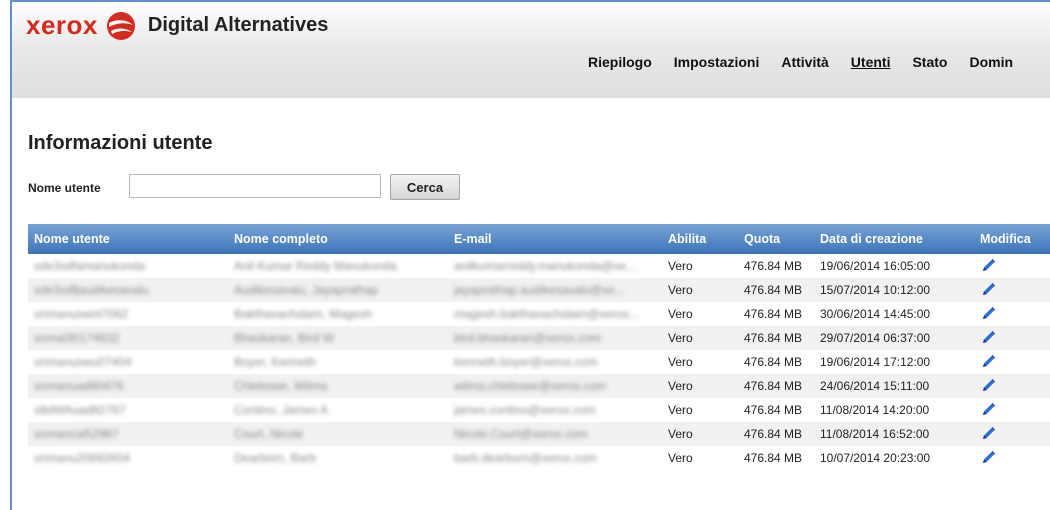 This screenshot has width=1050, height=510. Describe the element at coordinates (875, 458) in the screenshot. I see `cell-created: 10/07/2014 20:23:00` at that location.